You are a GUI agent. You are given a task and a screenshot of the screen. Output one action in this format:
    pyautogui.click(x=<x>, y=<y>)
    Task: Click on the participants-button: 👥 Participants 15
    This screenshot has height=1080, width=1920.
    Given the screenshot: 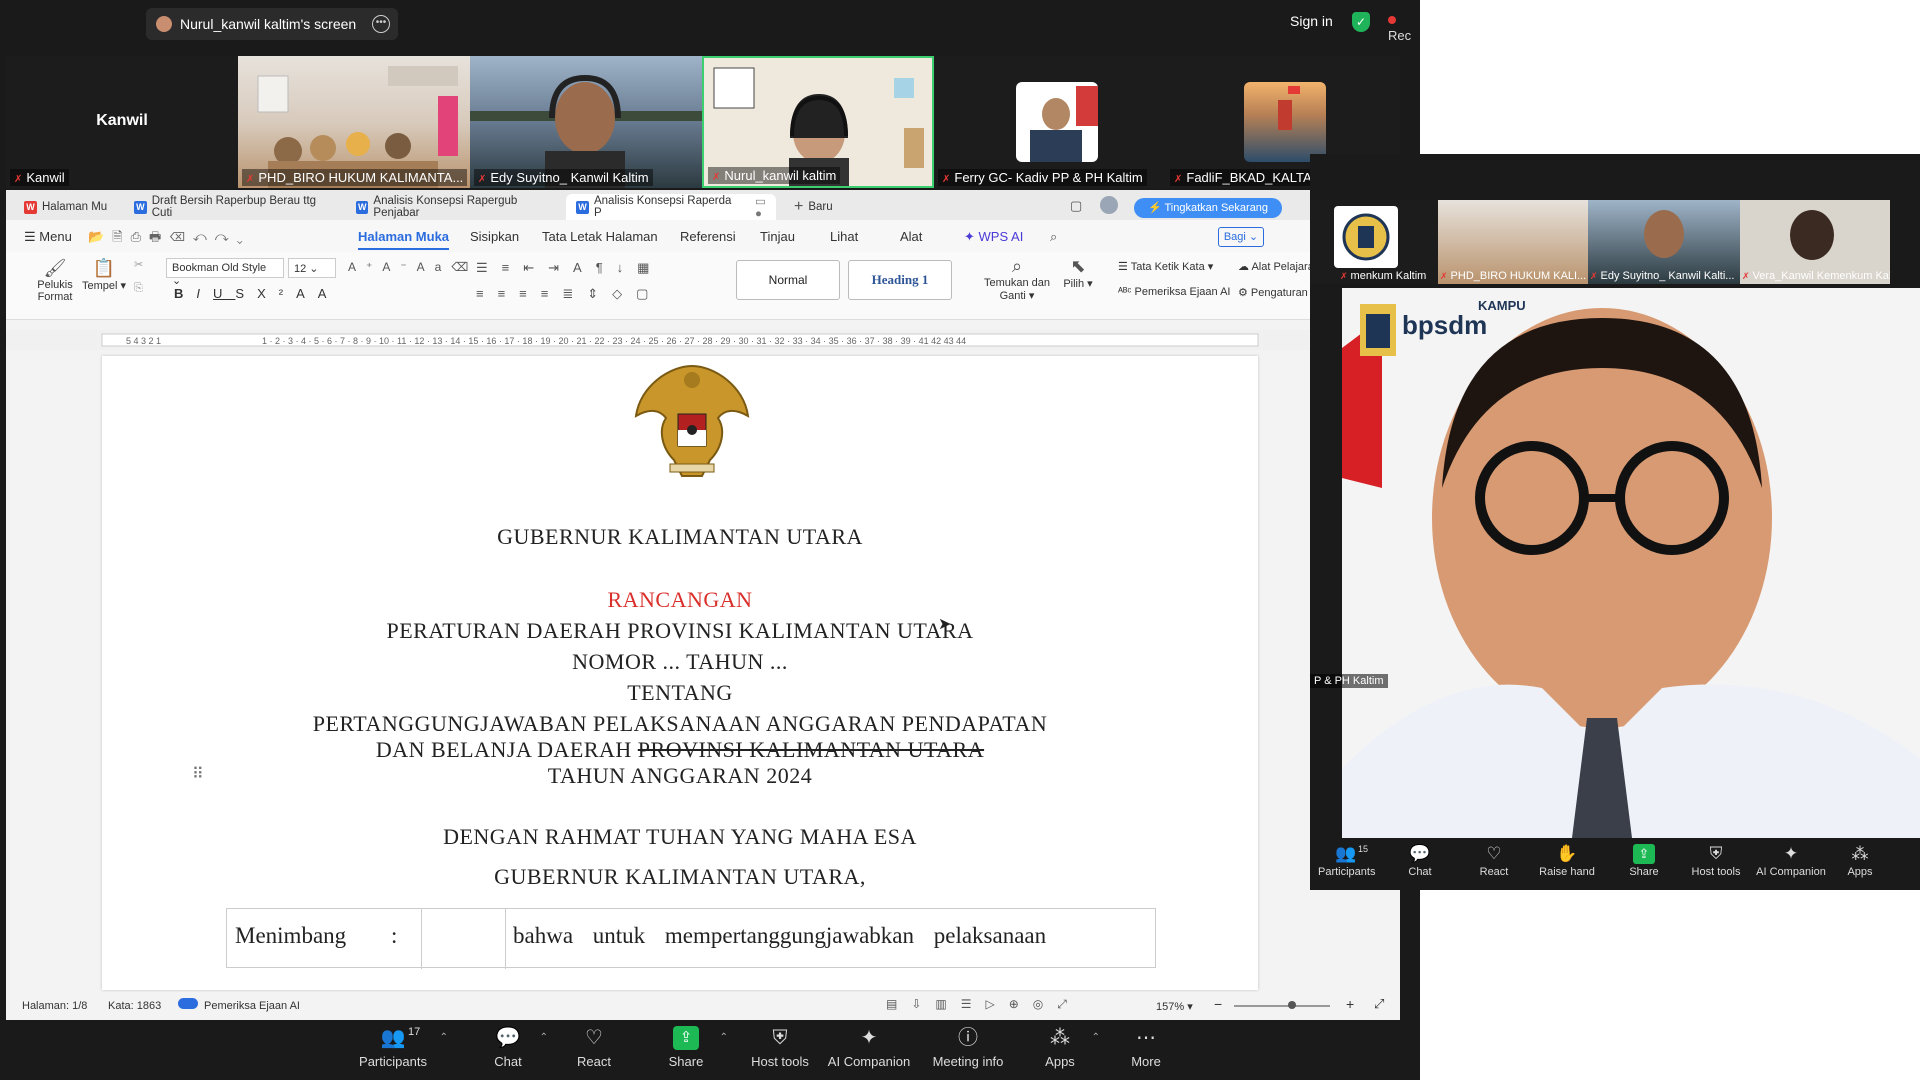 What is the action you would take?
    pyautogui.click(x=1346, y=861)
    